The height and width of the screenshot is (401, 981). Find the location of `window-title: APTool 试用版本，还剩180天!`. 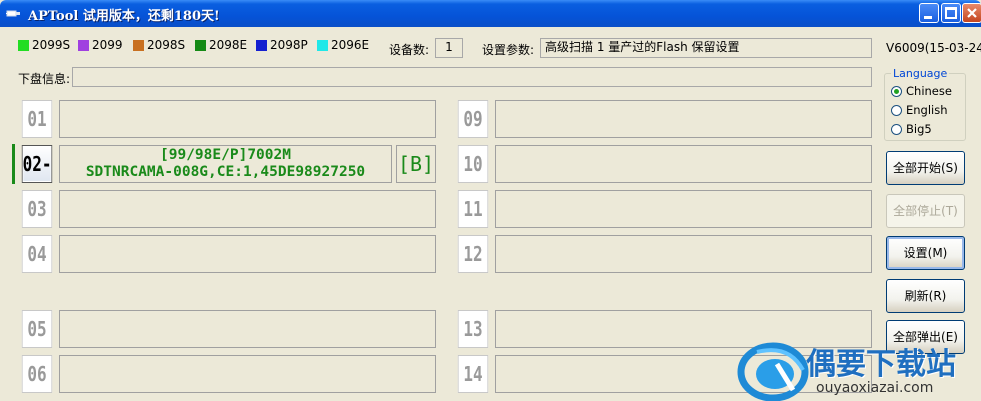

window-title: APTool 试用版本，还剩180天! is located at coordinates (124, 16).